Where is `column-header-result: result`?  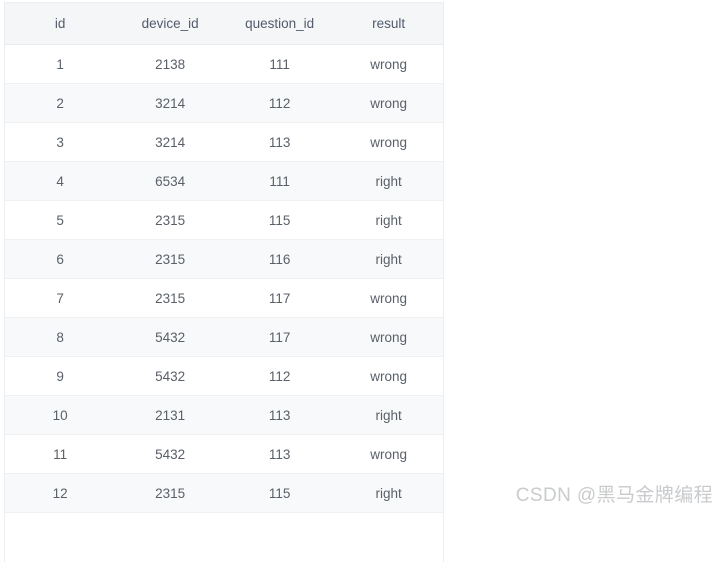 column-header-result: result is located at coordinates (388, 24).